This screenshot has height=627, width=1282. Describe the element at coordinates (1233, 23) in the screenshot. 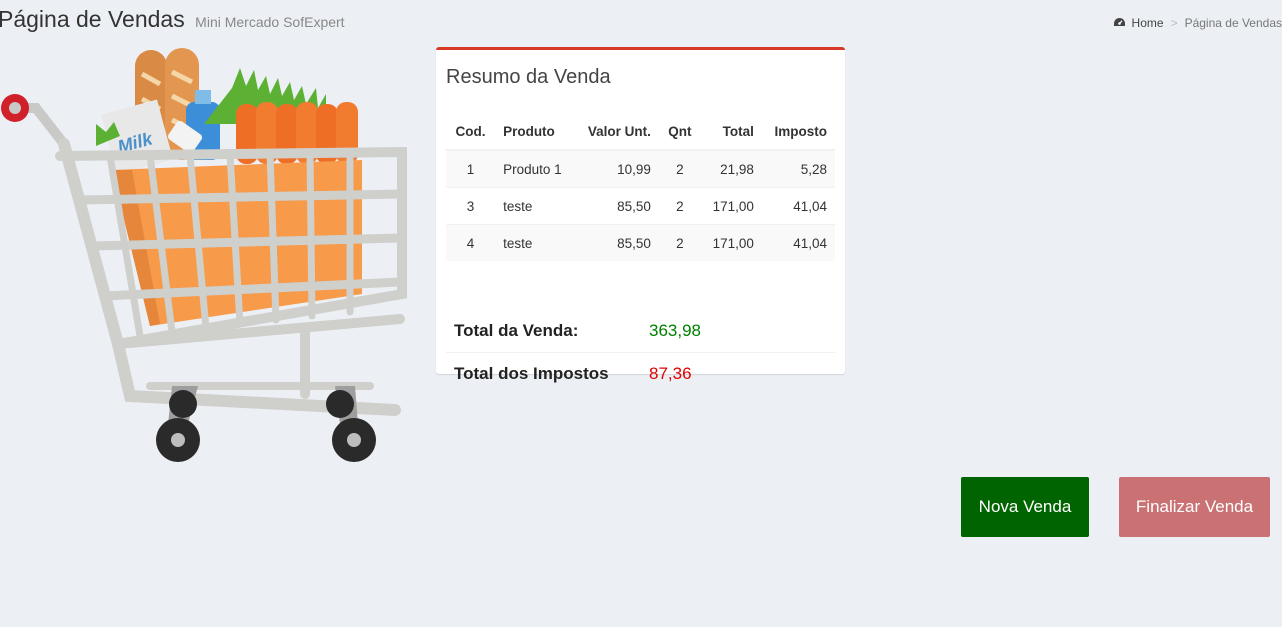

I see `breadcrumb-current: Página de Vendas` at that location.